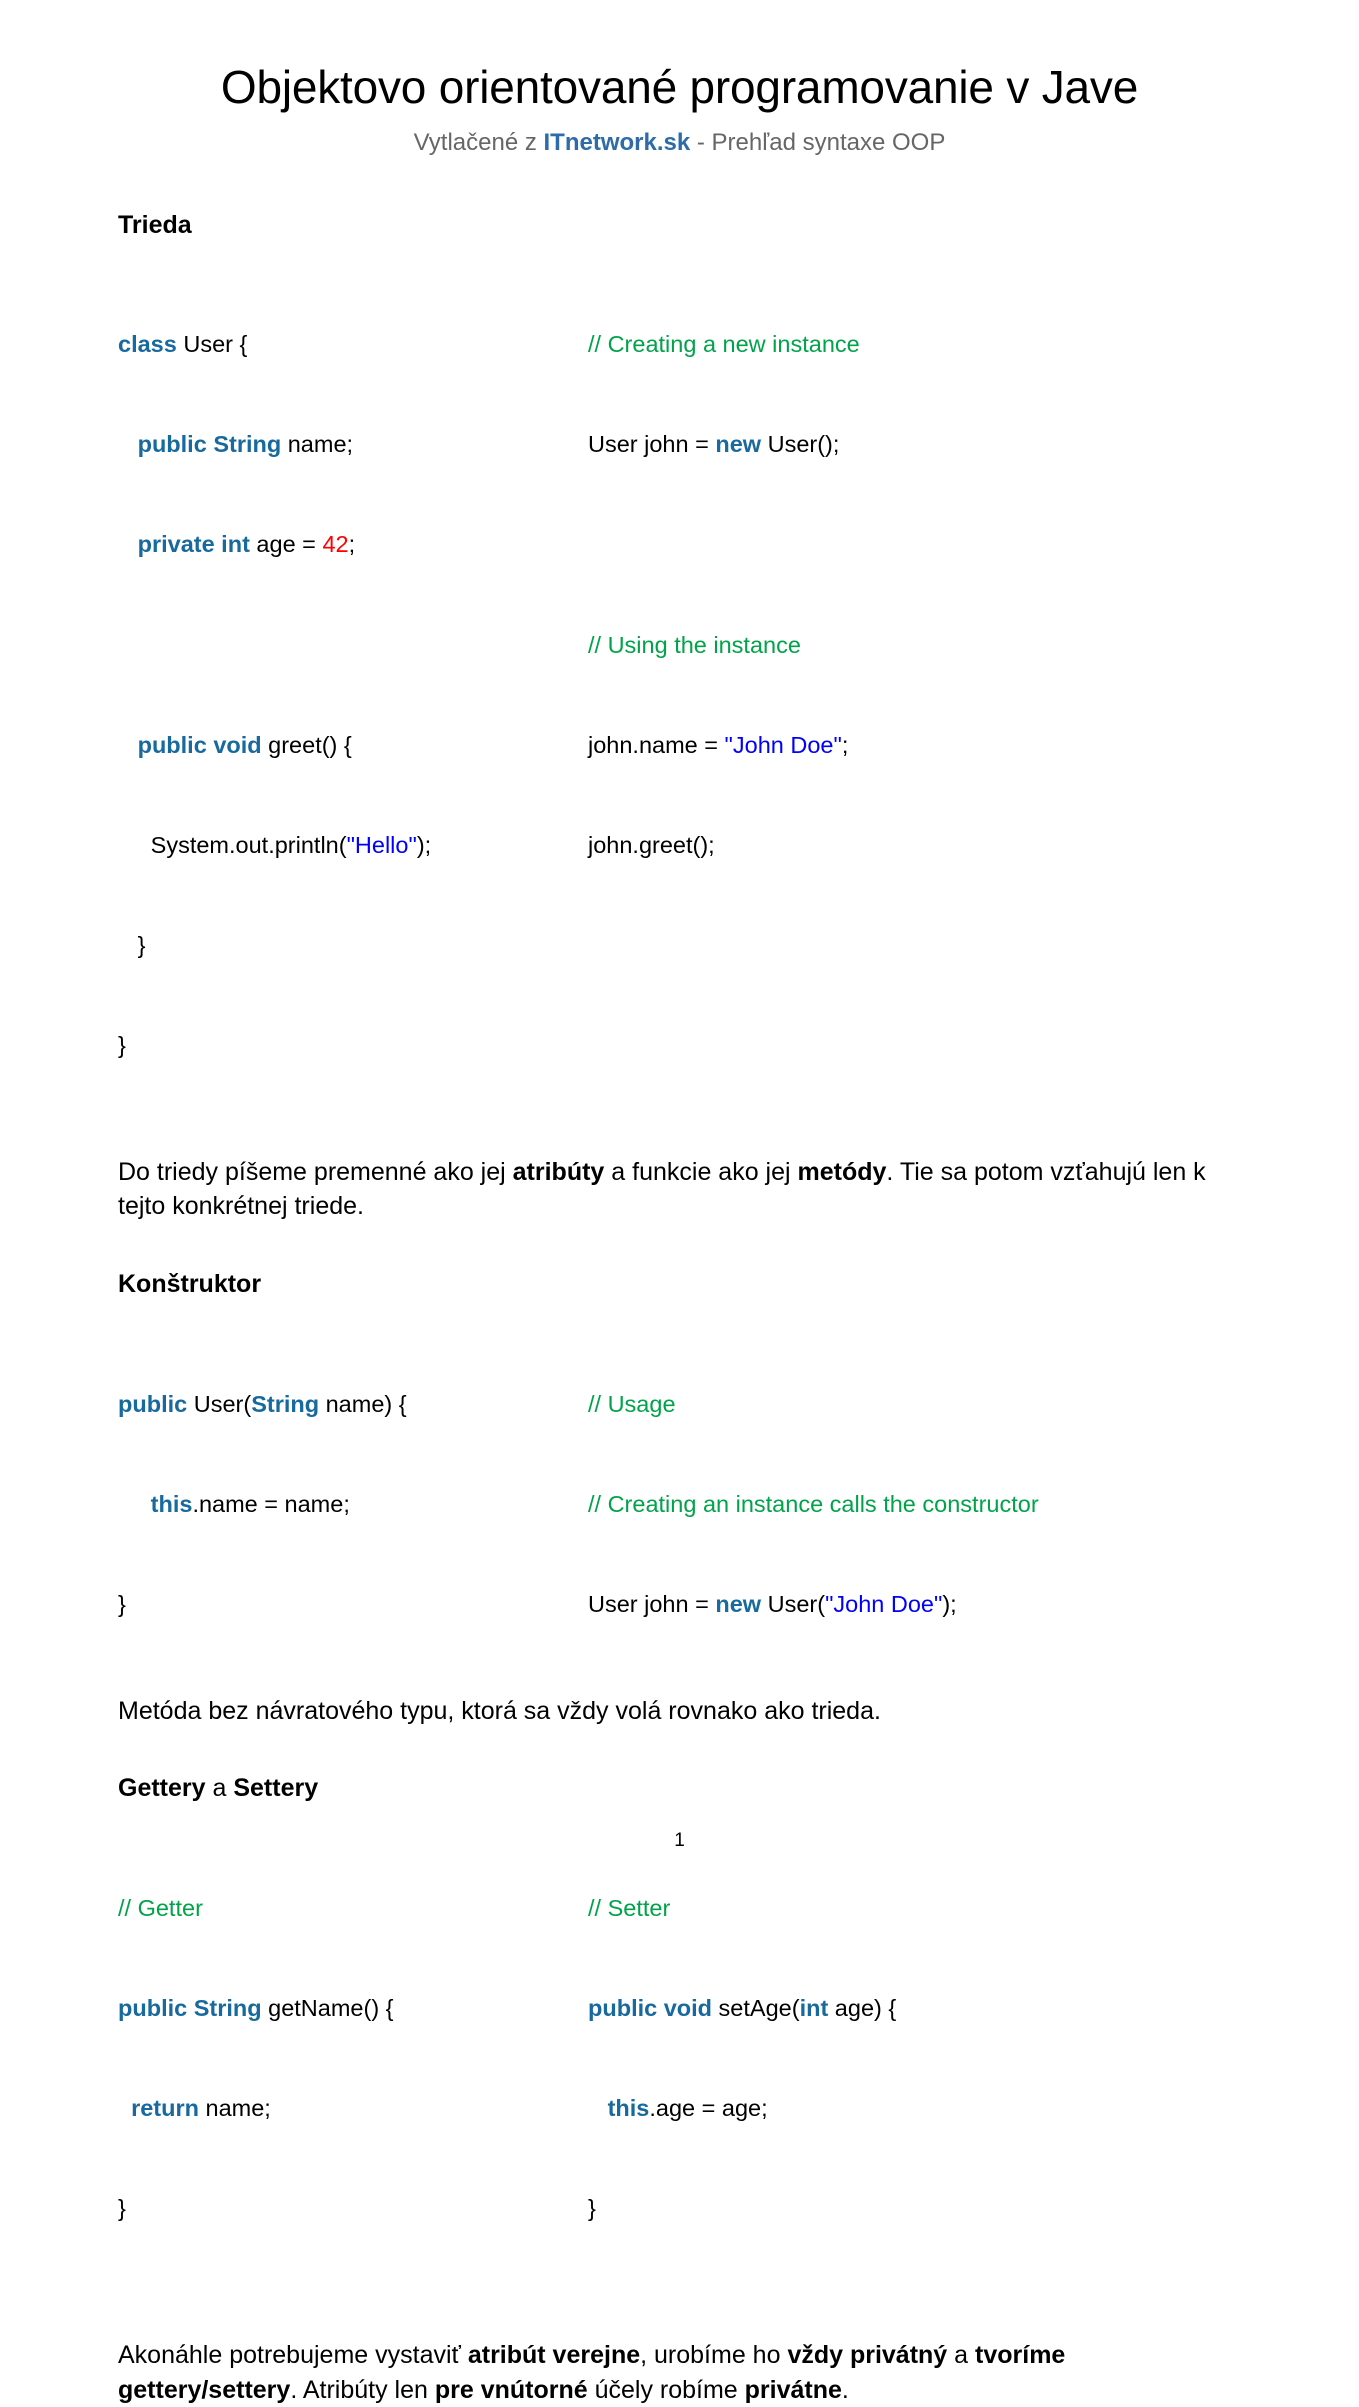  Describe the element at coordinates (286, 544) in the screenshot. I see `code-text: age =` at that location.